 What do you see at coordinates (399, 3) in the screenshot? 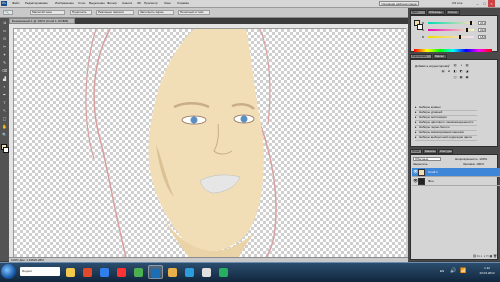
I see `workspace-switcher: Основная рабочая среда` at bounding box center [399, 3].